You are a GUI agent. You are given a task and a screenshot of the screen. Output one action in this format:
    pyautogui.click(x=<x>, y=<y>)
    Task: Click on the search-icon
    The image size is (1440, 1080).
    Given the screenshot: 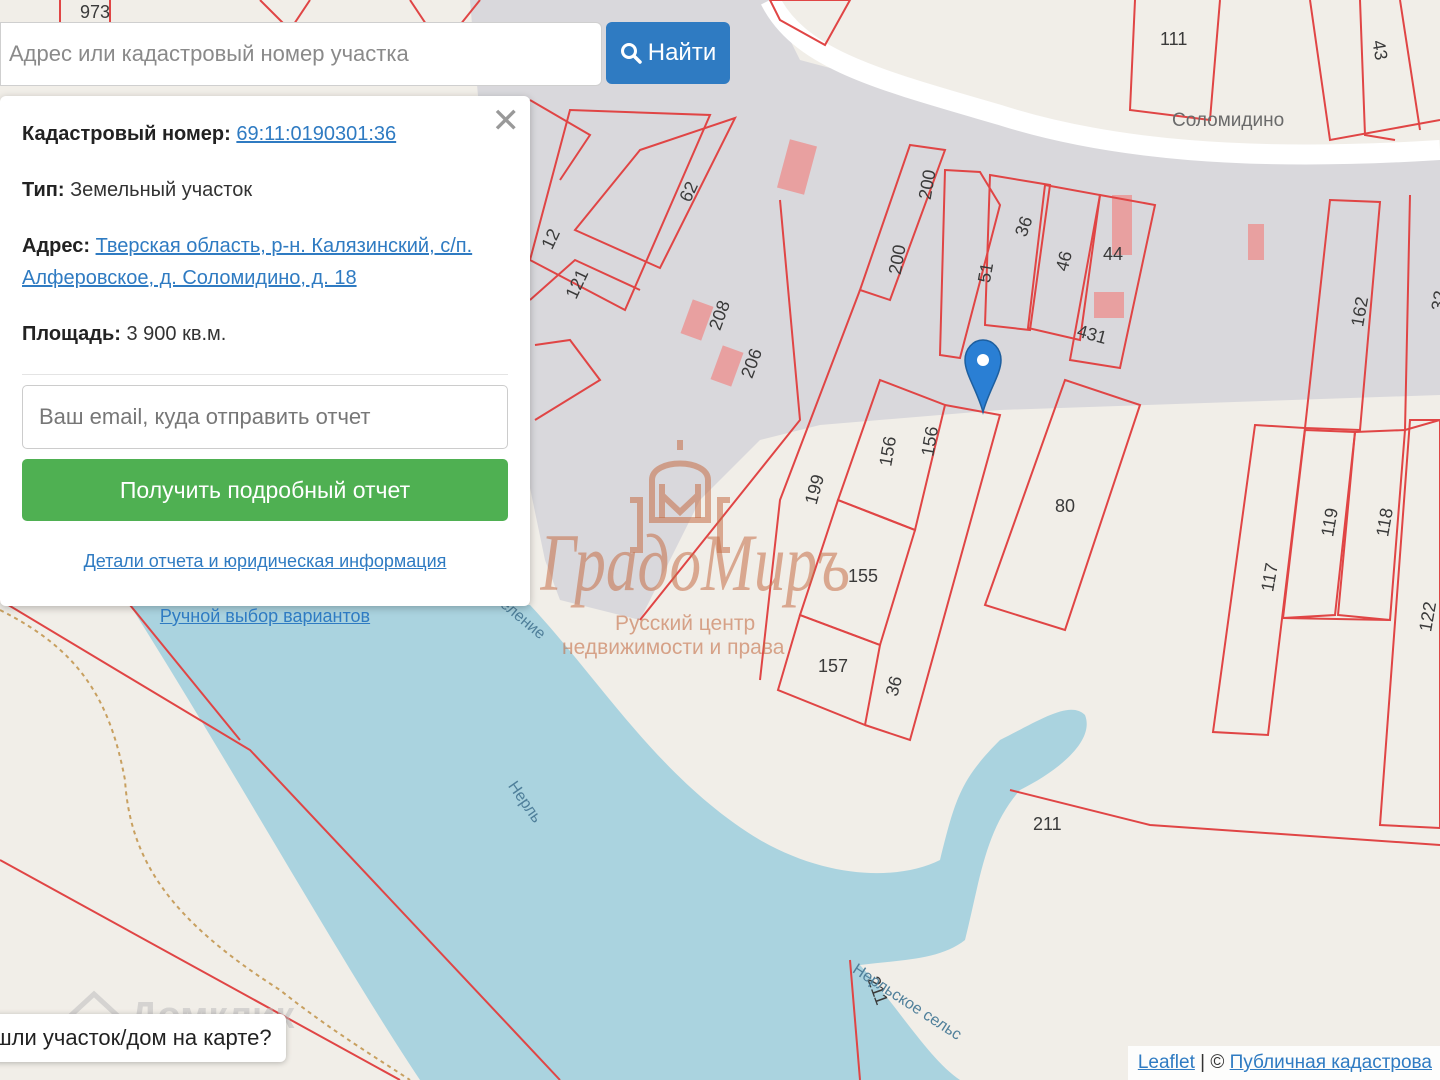 What is the action you would take?
    pyautogui.click(x=631, y=53)
    